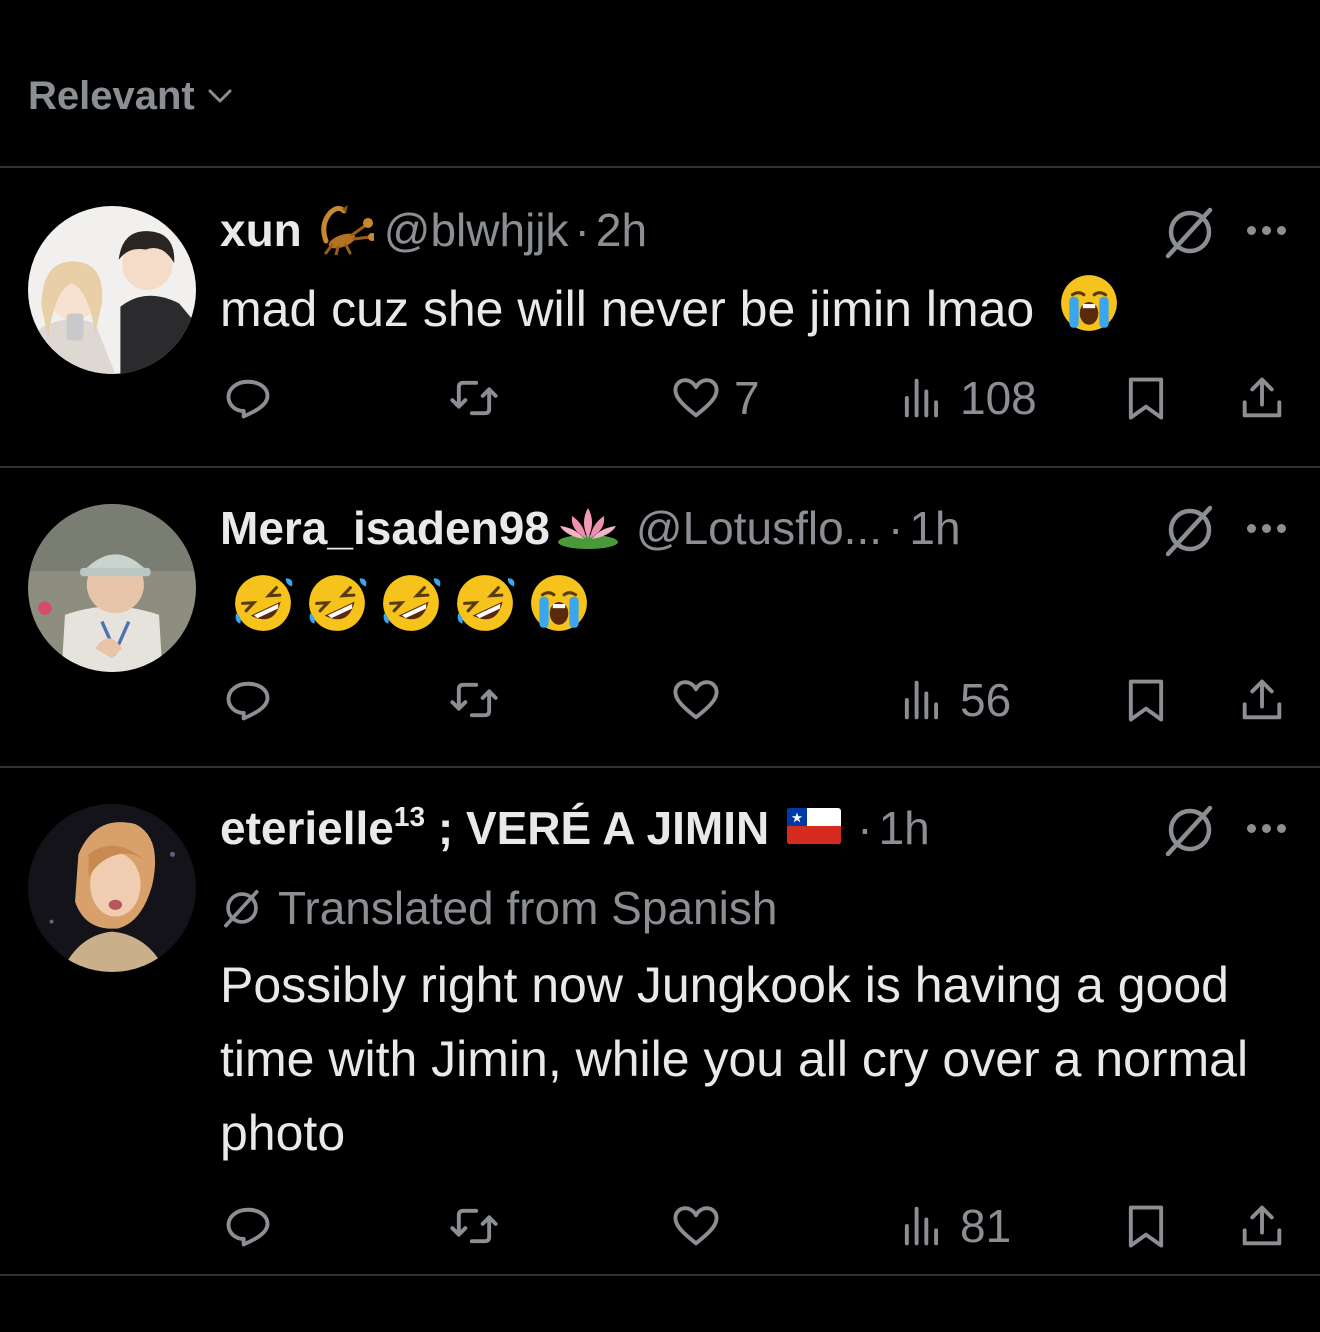 This screenshot has height=1332, width=1320. What do you see at coordinates (747, 398) in the screenshot?
I see `like-count: 7` at bounding box center [747, 398].